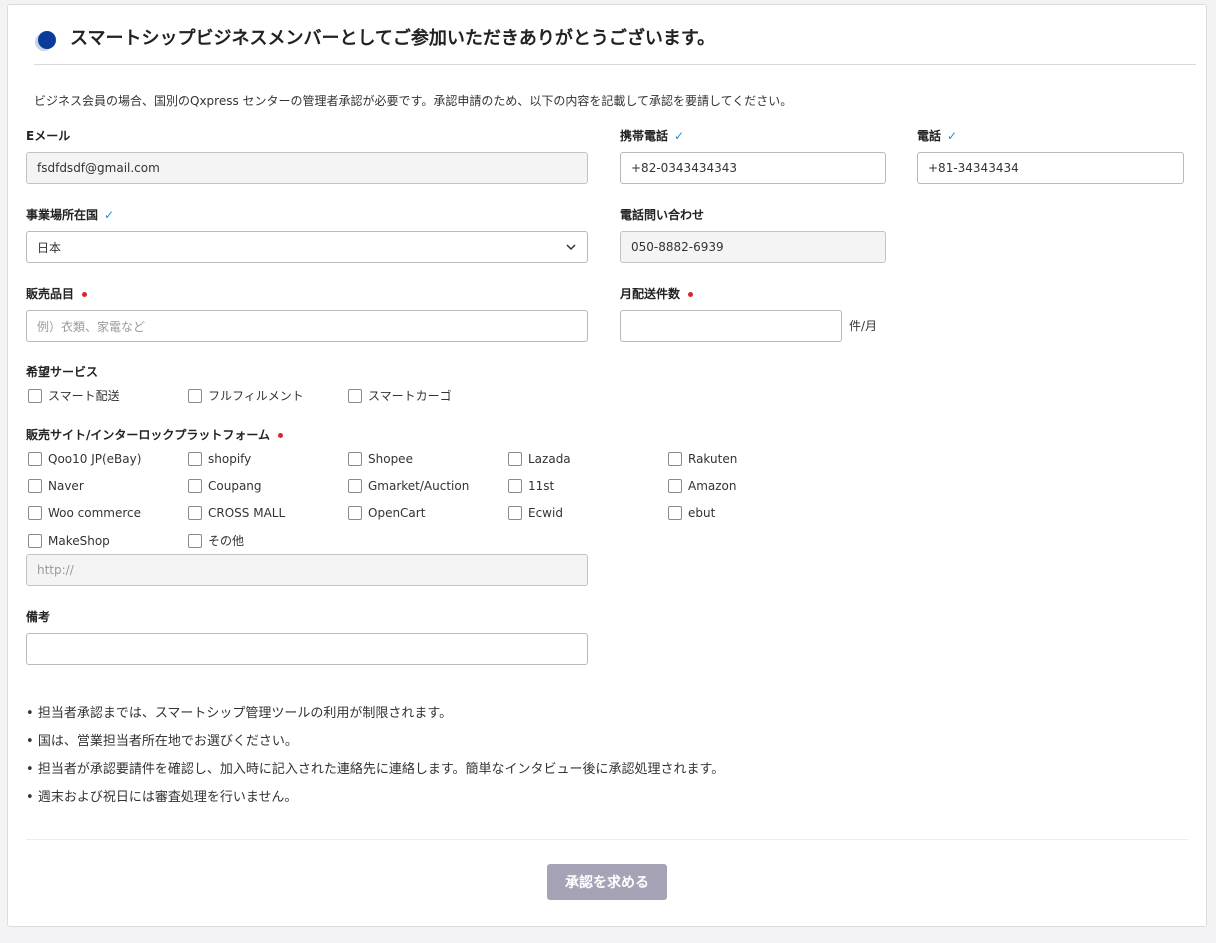 This screenshot has width=1216, height=943. Describe the element at coordinates (702, 486) in the screenshot. I see `platform-option: Amazon` at that location.